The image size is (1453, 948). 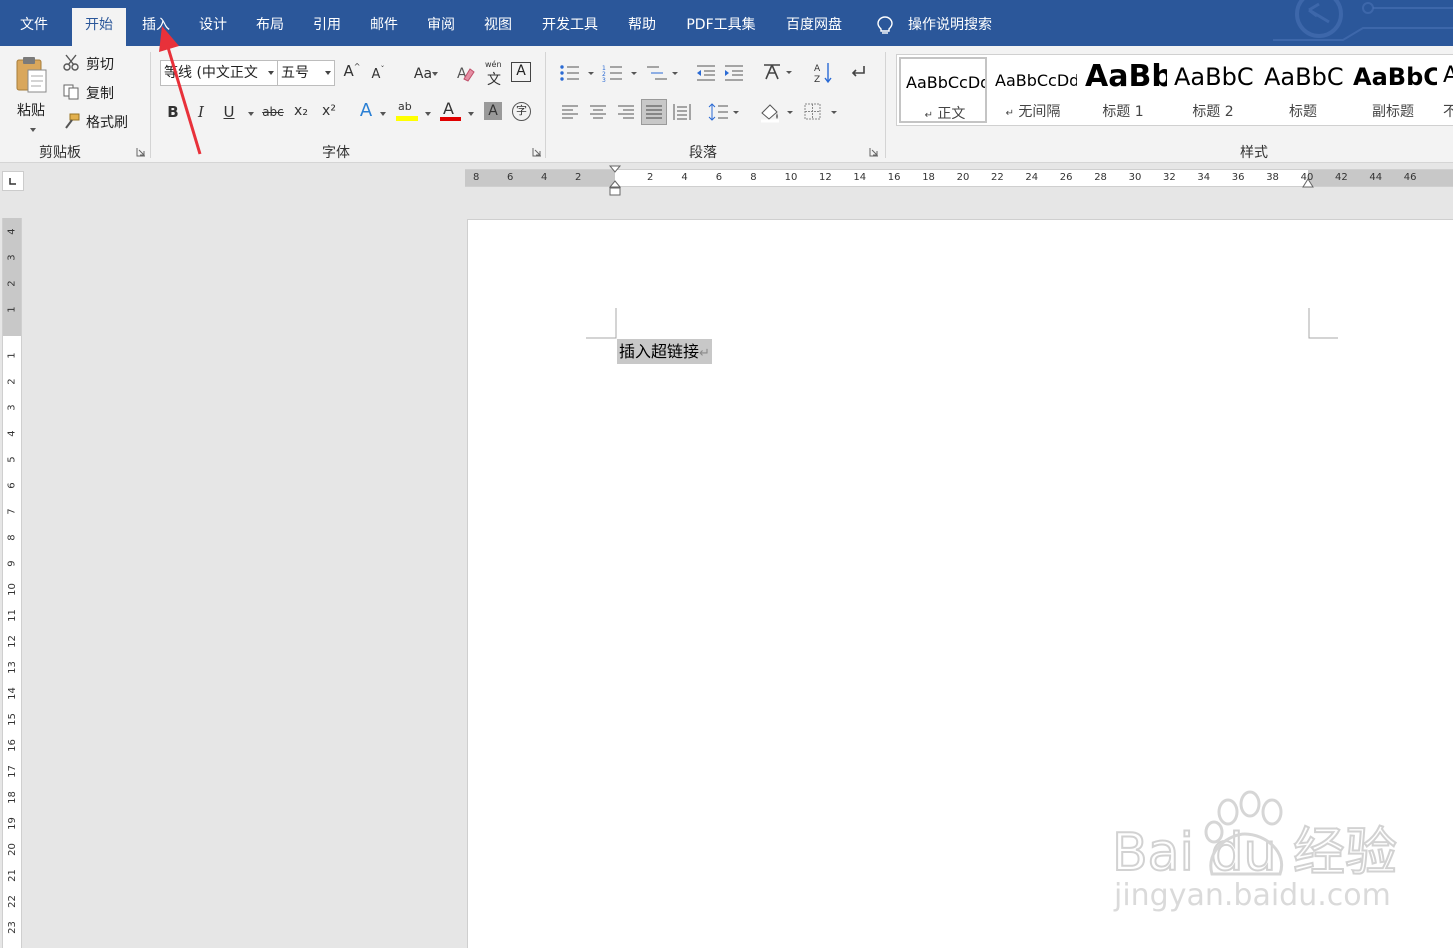 I want to click on ruler-number: 18, so click(x=12, y=797).